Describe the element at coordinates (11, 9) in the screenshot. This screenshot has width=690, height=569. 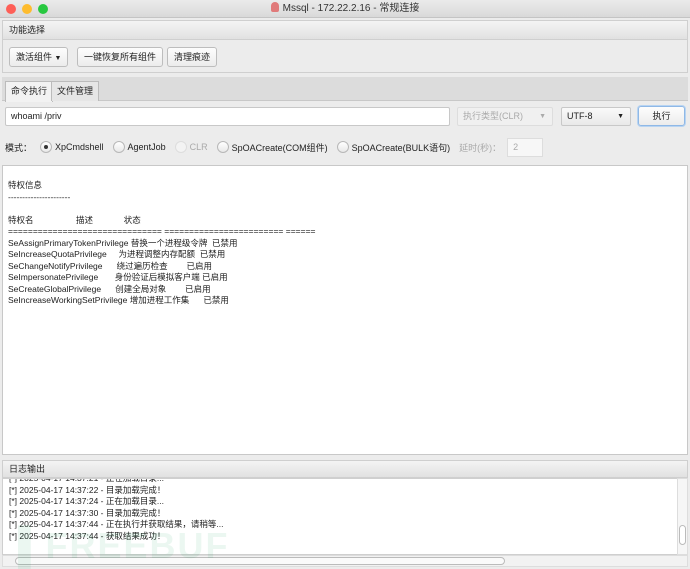
I see `close-window-button` at that location.